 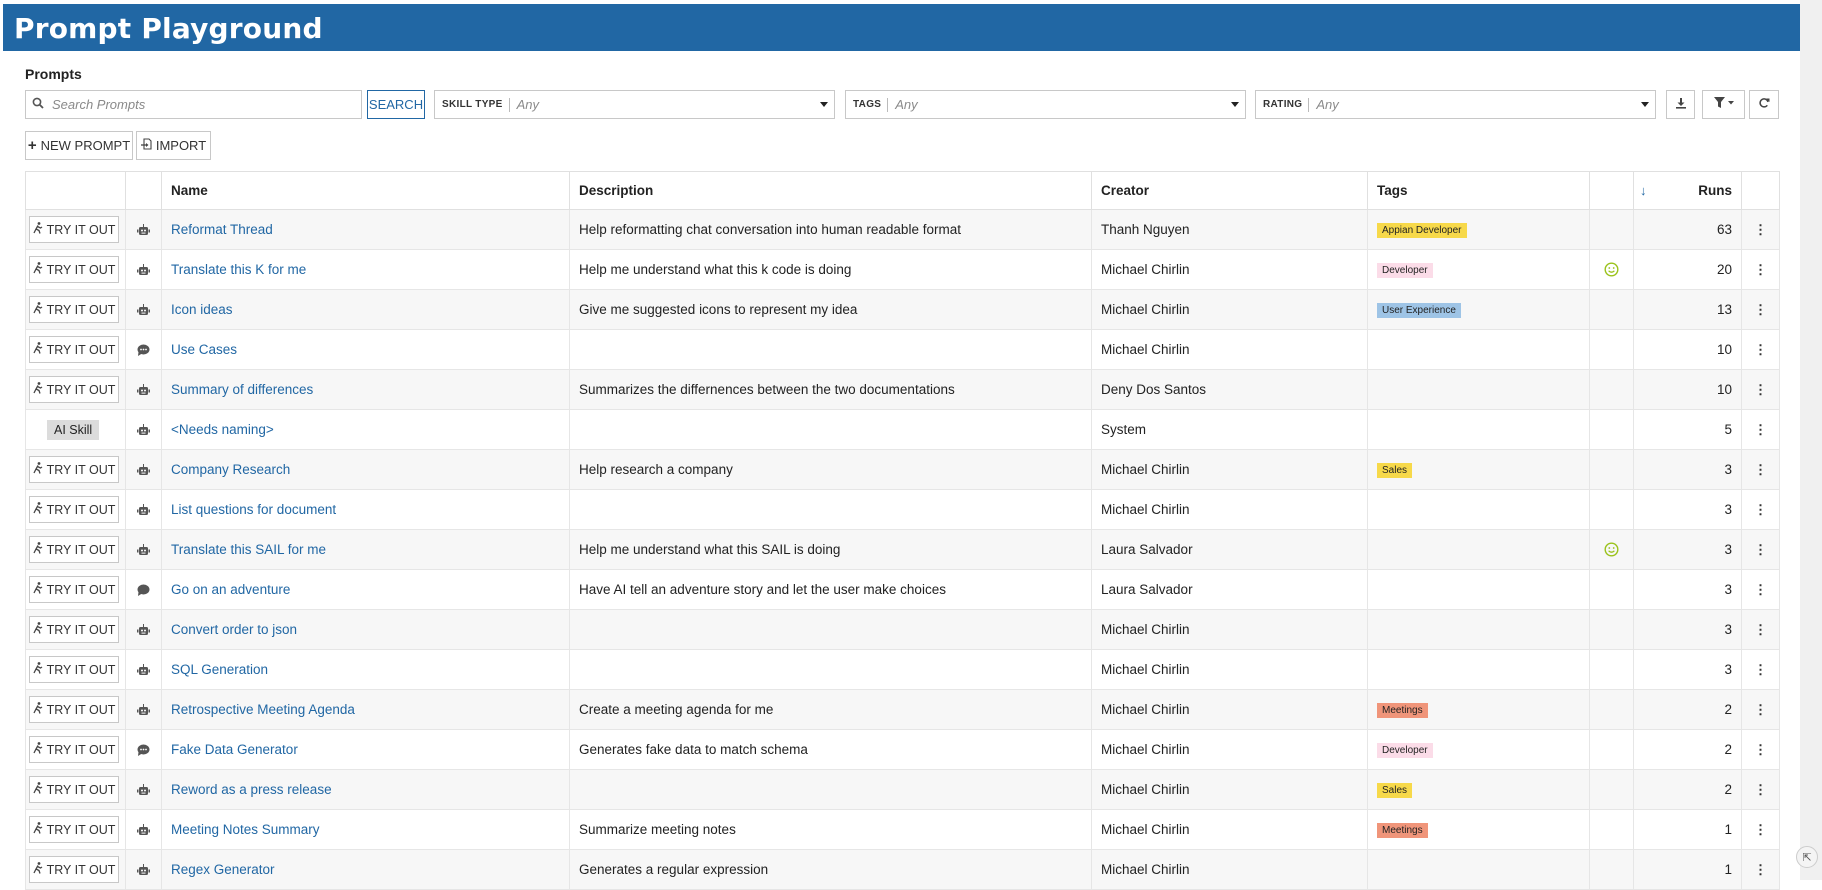 What do you see at coordinates (902, 349) in the screenshot?
I see `table-row: TRY IT OUT Use Cases Michael Chirlin 10 ⋮` at bounding box center [902, 349].